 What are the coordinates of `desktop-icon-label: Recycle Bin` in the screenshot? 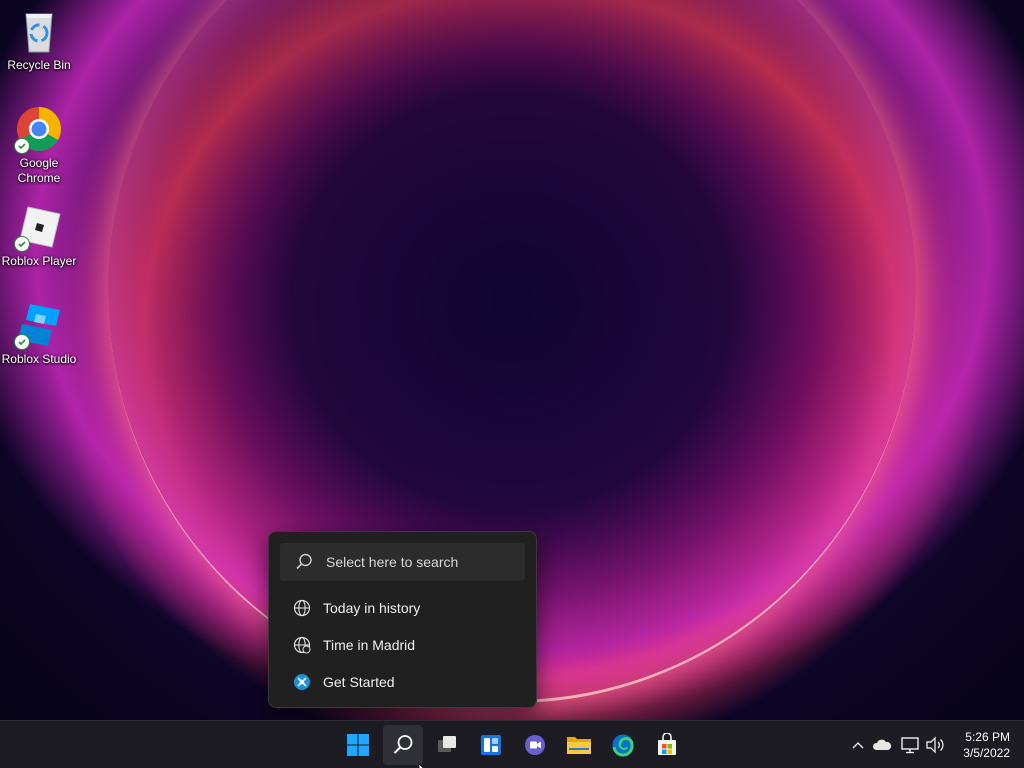 It's located at (39, 65).